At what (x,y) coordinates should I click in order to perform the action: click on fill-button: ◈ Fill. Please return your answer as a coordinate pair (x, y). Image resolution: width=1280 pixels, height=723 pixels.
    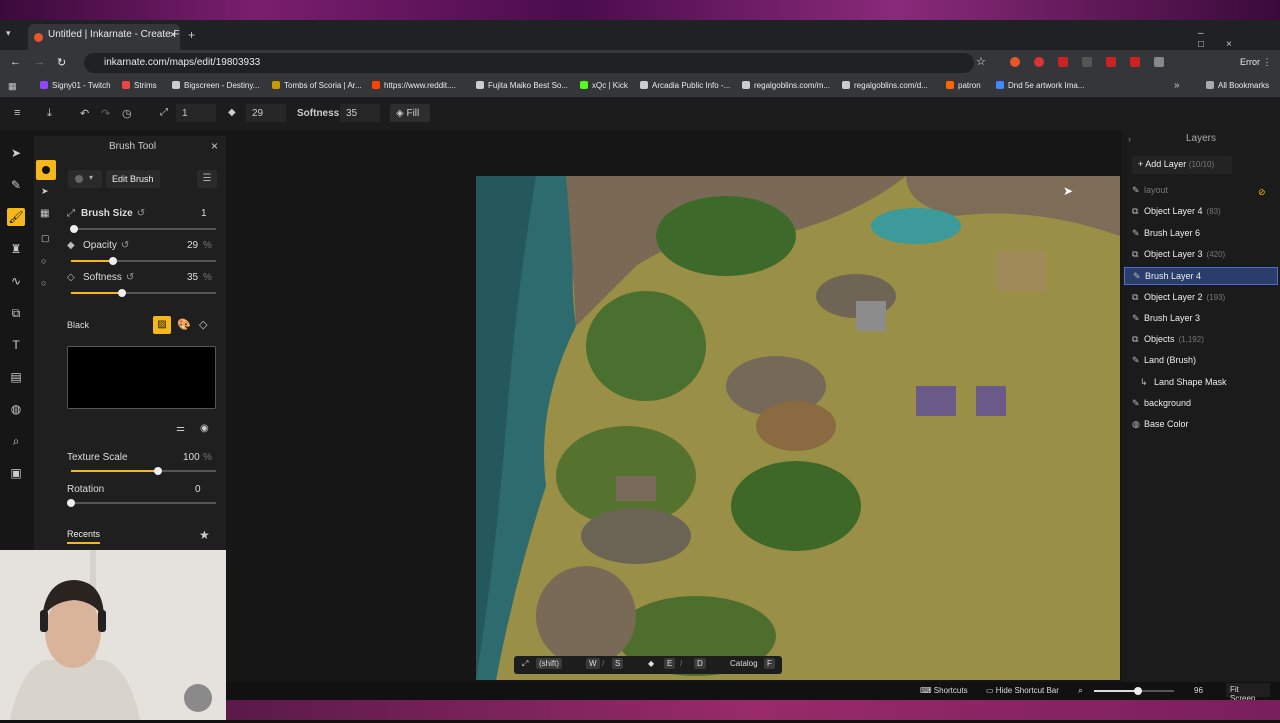
    Looking at the image, I should click on (410, 113).